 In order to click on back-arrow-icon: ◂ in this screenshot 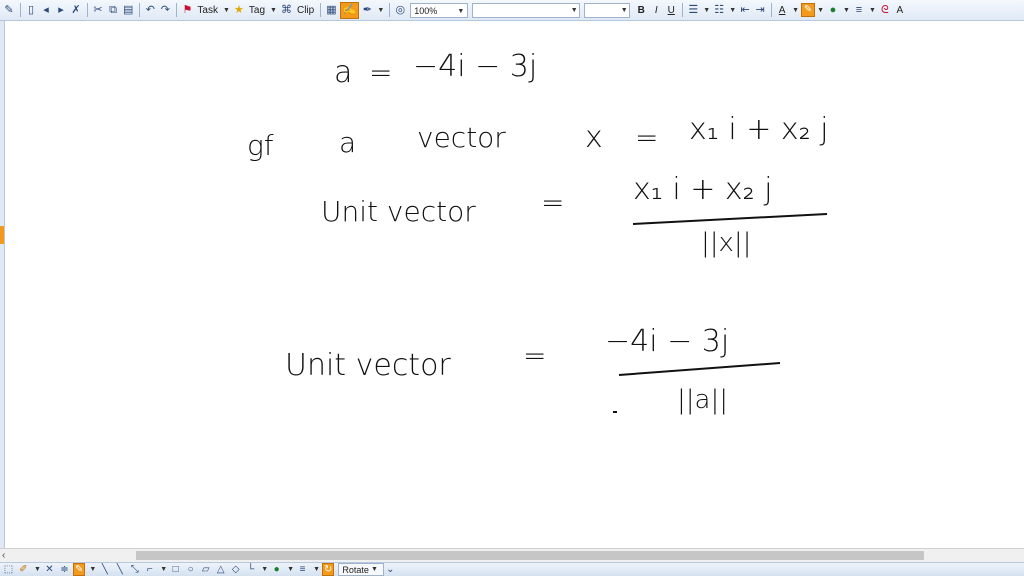, I will do `click(46, 10)`.